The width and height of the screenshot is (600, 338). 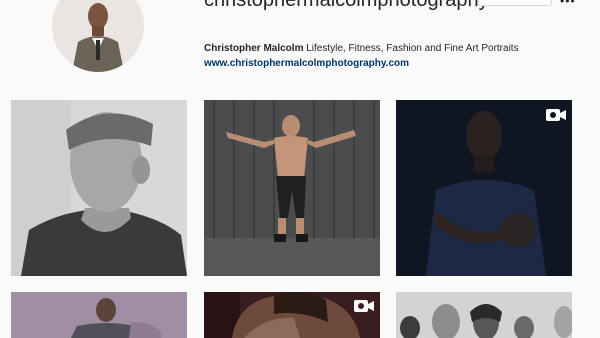 I want to click on profile-name: Christopher Malcolm, so click(x=254, y=48).